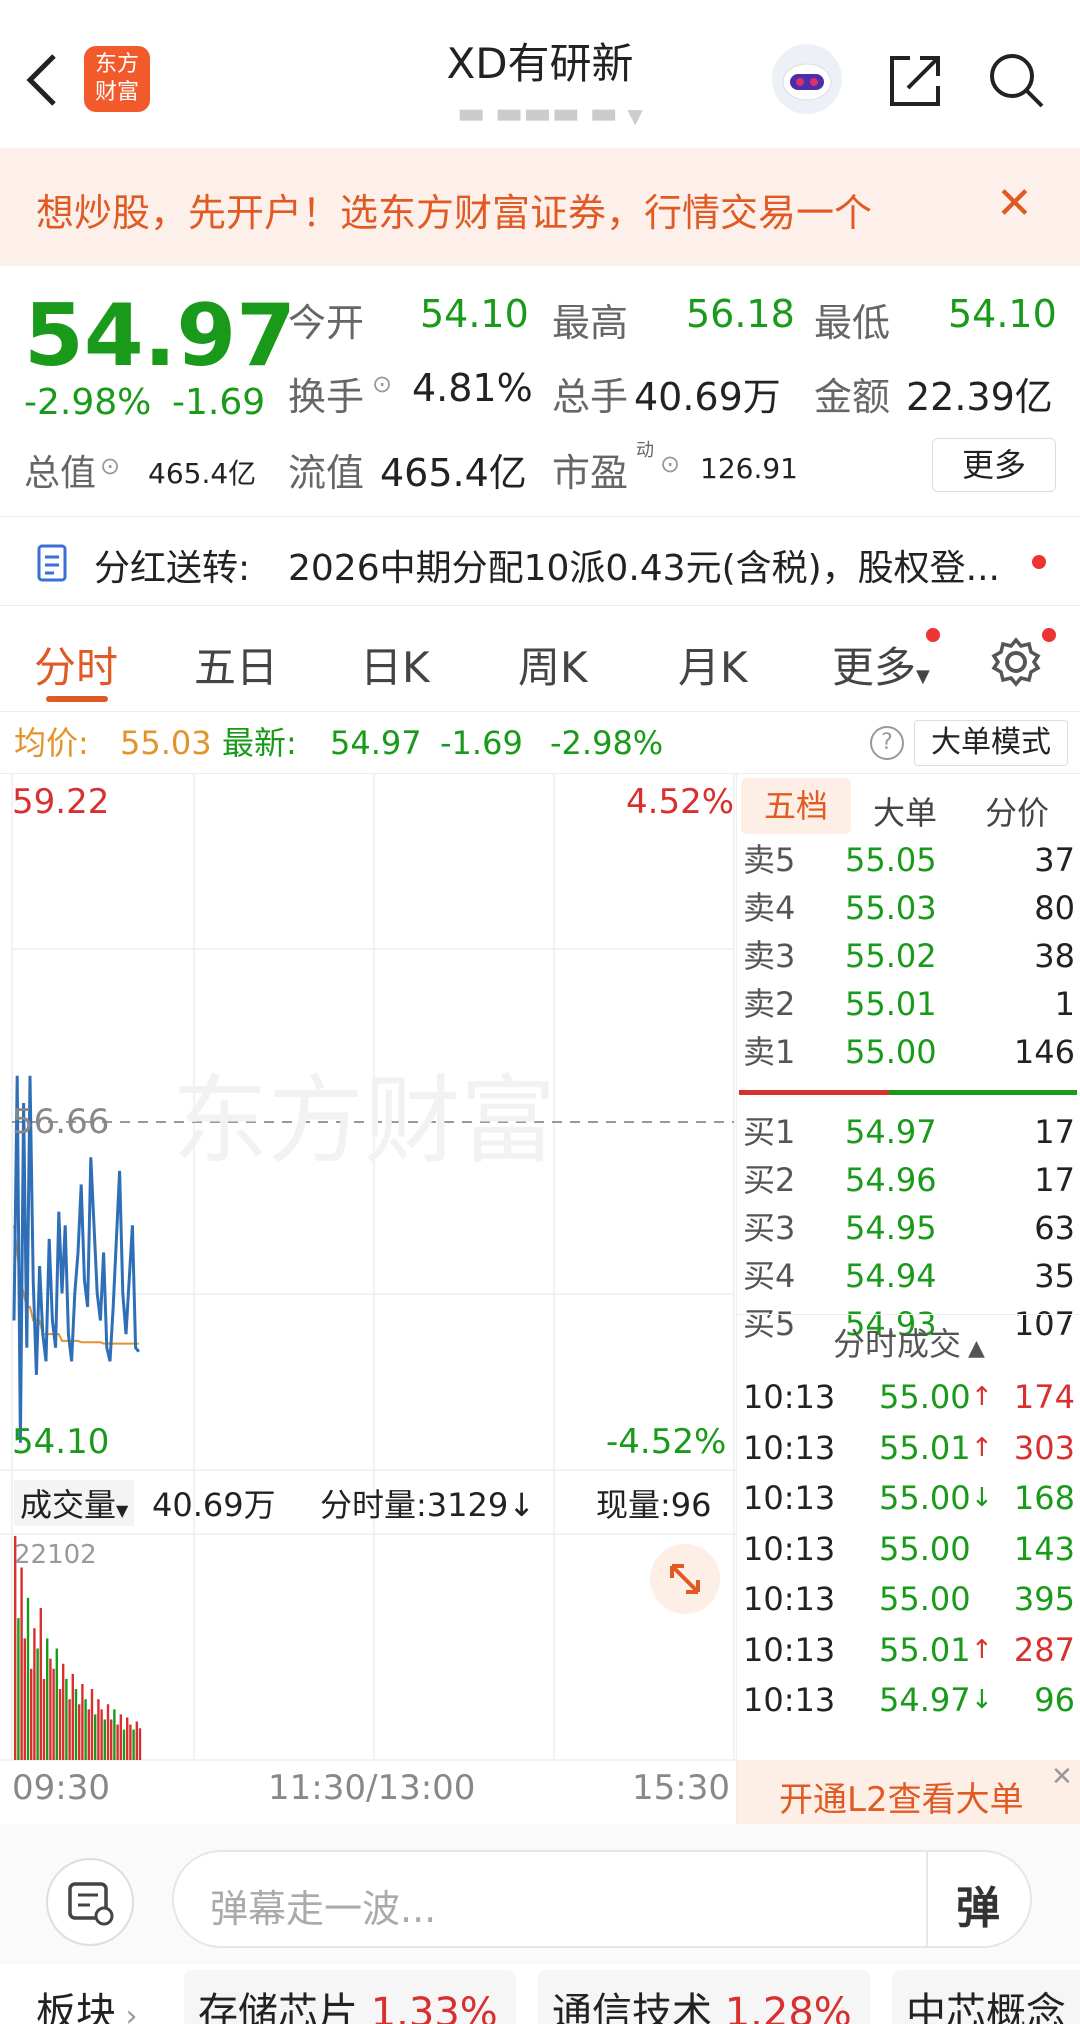 The height and width of the screenshot is (2024, 1080). What do you see at coordinates (1017, 811) in the screenshot?
I see `tab-price-dist: 分价` at bounding box center [1017, 811].